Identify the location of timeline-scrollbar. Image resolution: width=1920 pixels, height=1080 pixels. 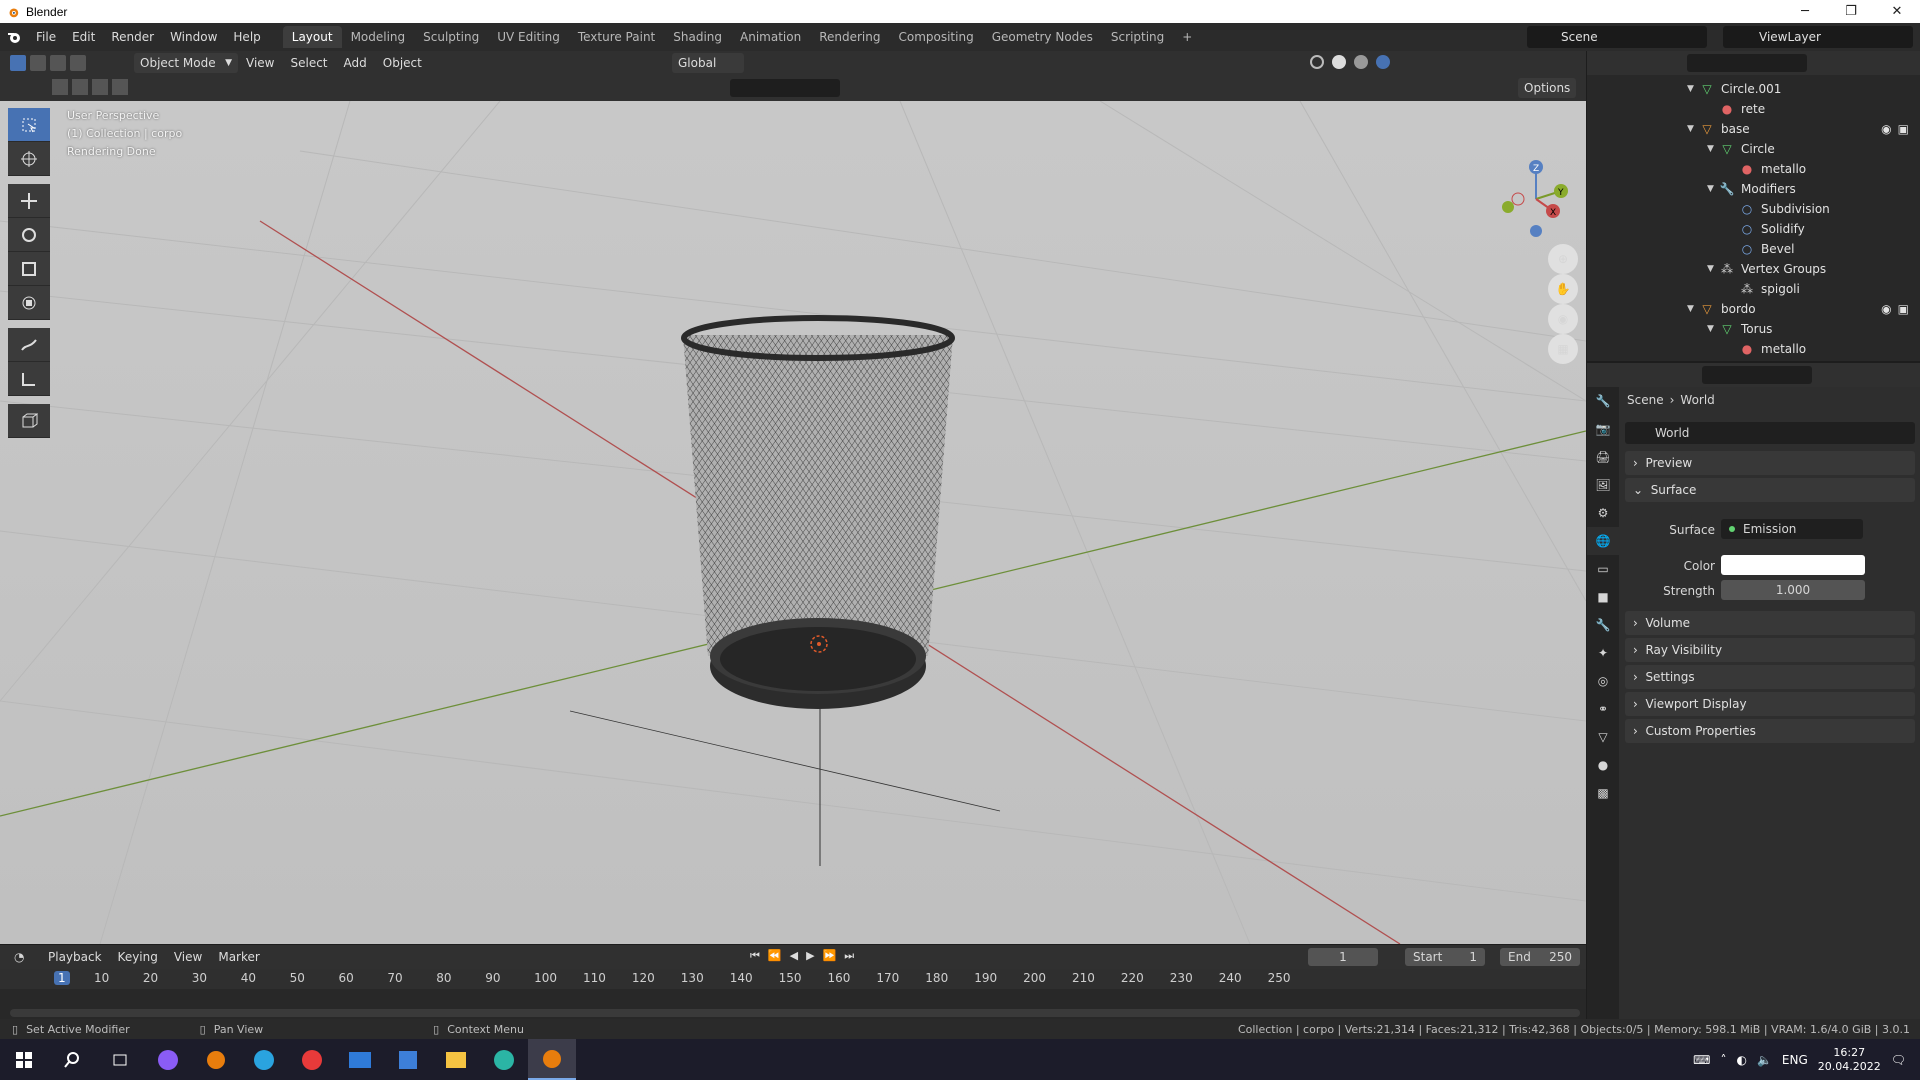
(795, 1013).